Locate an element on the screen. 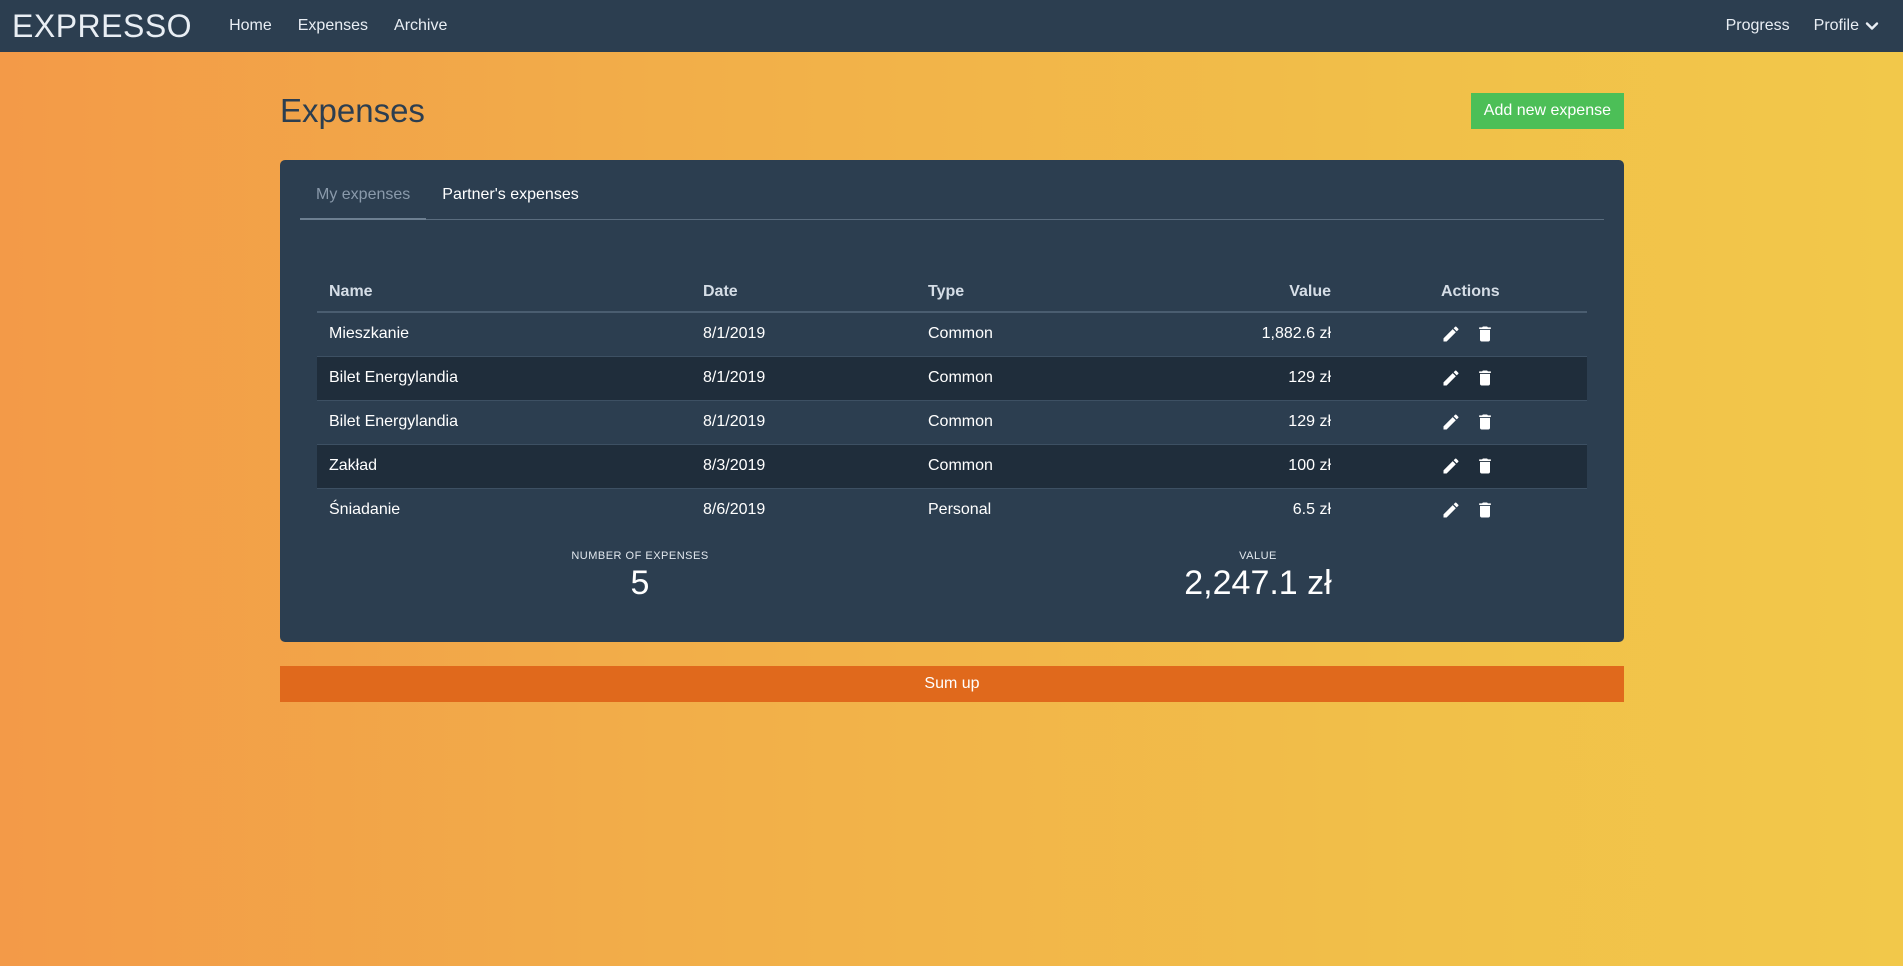 The height and width of the screenshot is (966, 1903). cell-date: 8/3/2019 is located at coordinates (803, 465).